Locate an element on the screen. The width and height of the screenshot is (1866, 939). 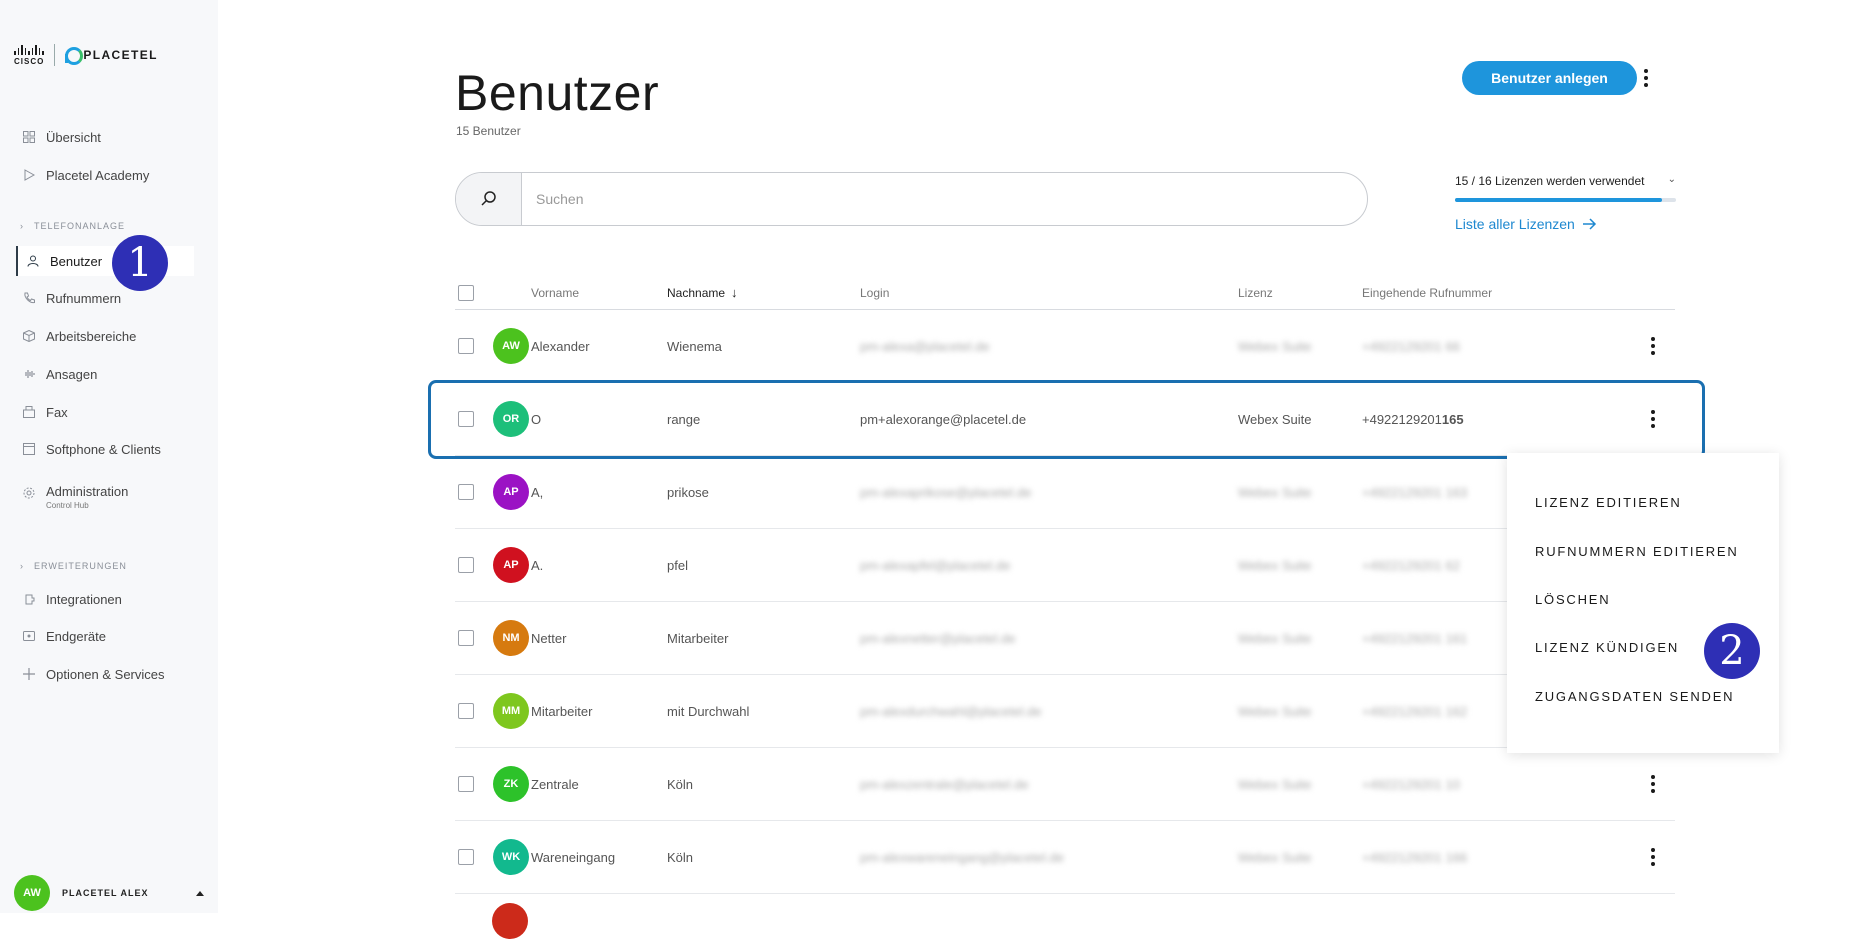
cell-number: +4922129201 66 is located at coordinates (1411, 346).